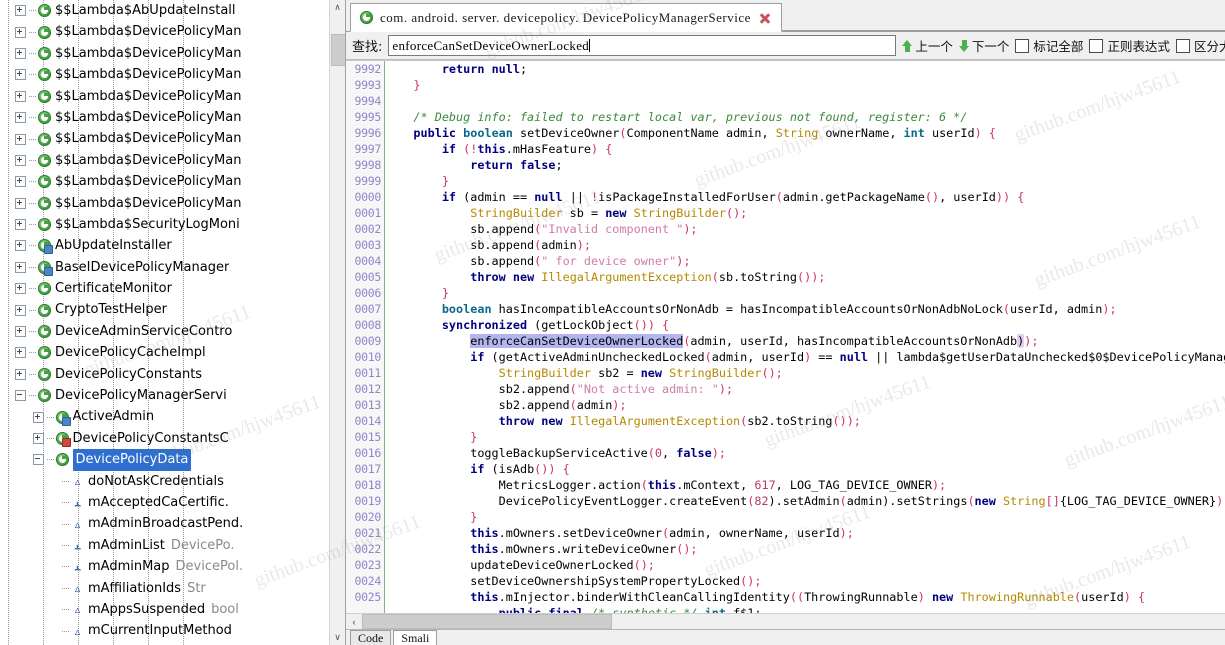 The height and width of the screenshot is (645, 1225). Describe the element at coordinates (805, 565) in the screenshot. I see `code-line: updateDeviceOwnerLocked();` at that location.